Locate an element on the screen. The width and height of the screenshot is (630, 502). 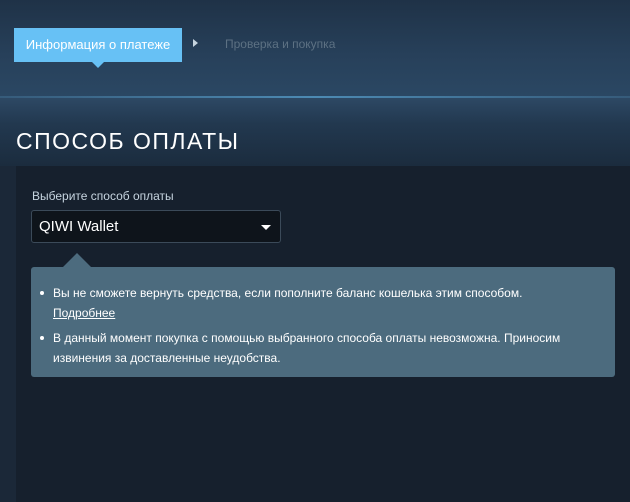
step-review-purchase: Проверка и покупка is located at coordinates (280, 44).